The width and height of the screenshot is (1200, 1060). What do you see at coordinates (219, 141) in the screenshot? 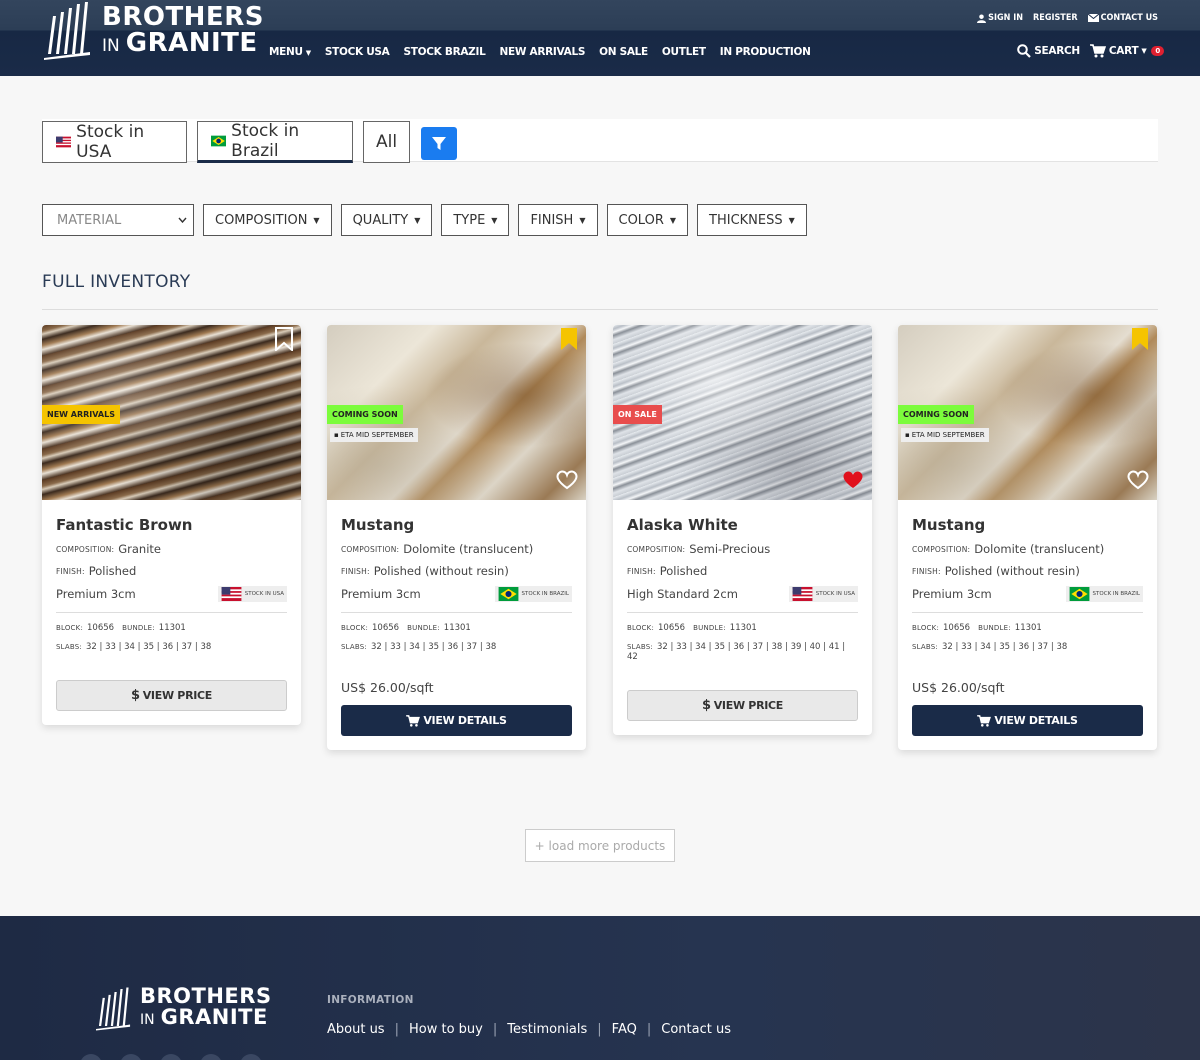
I see `brazil-flag-icon` at bounding box center [219, 141].